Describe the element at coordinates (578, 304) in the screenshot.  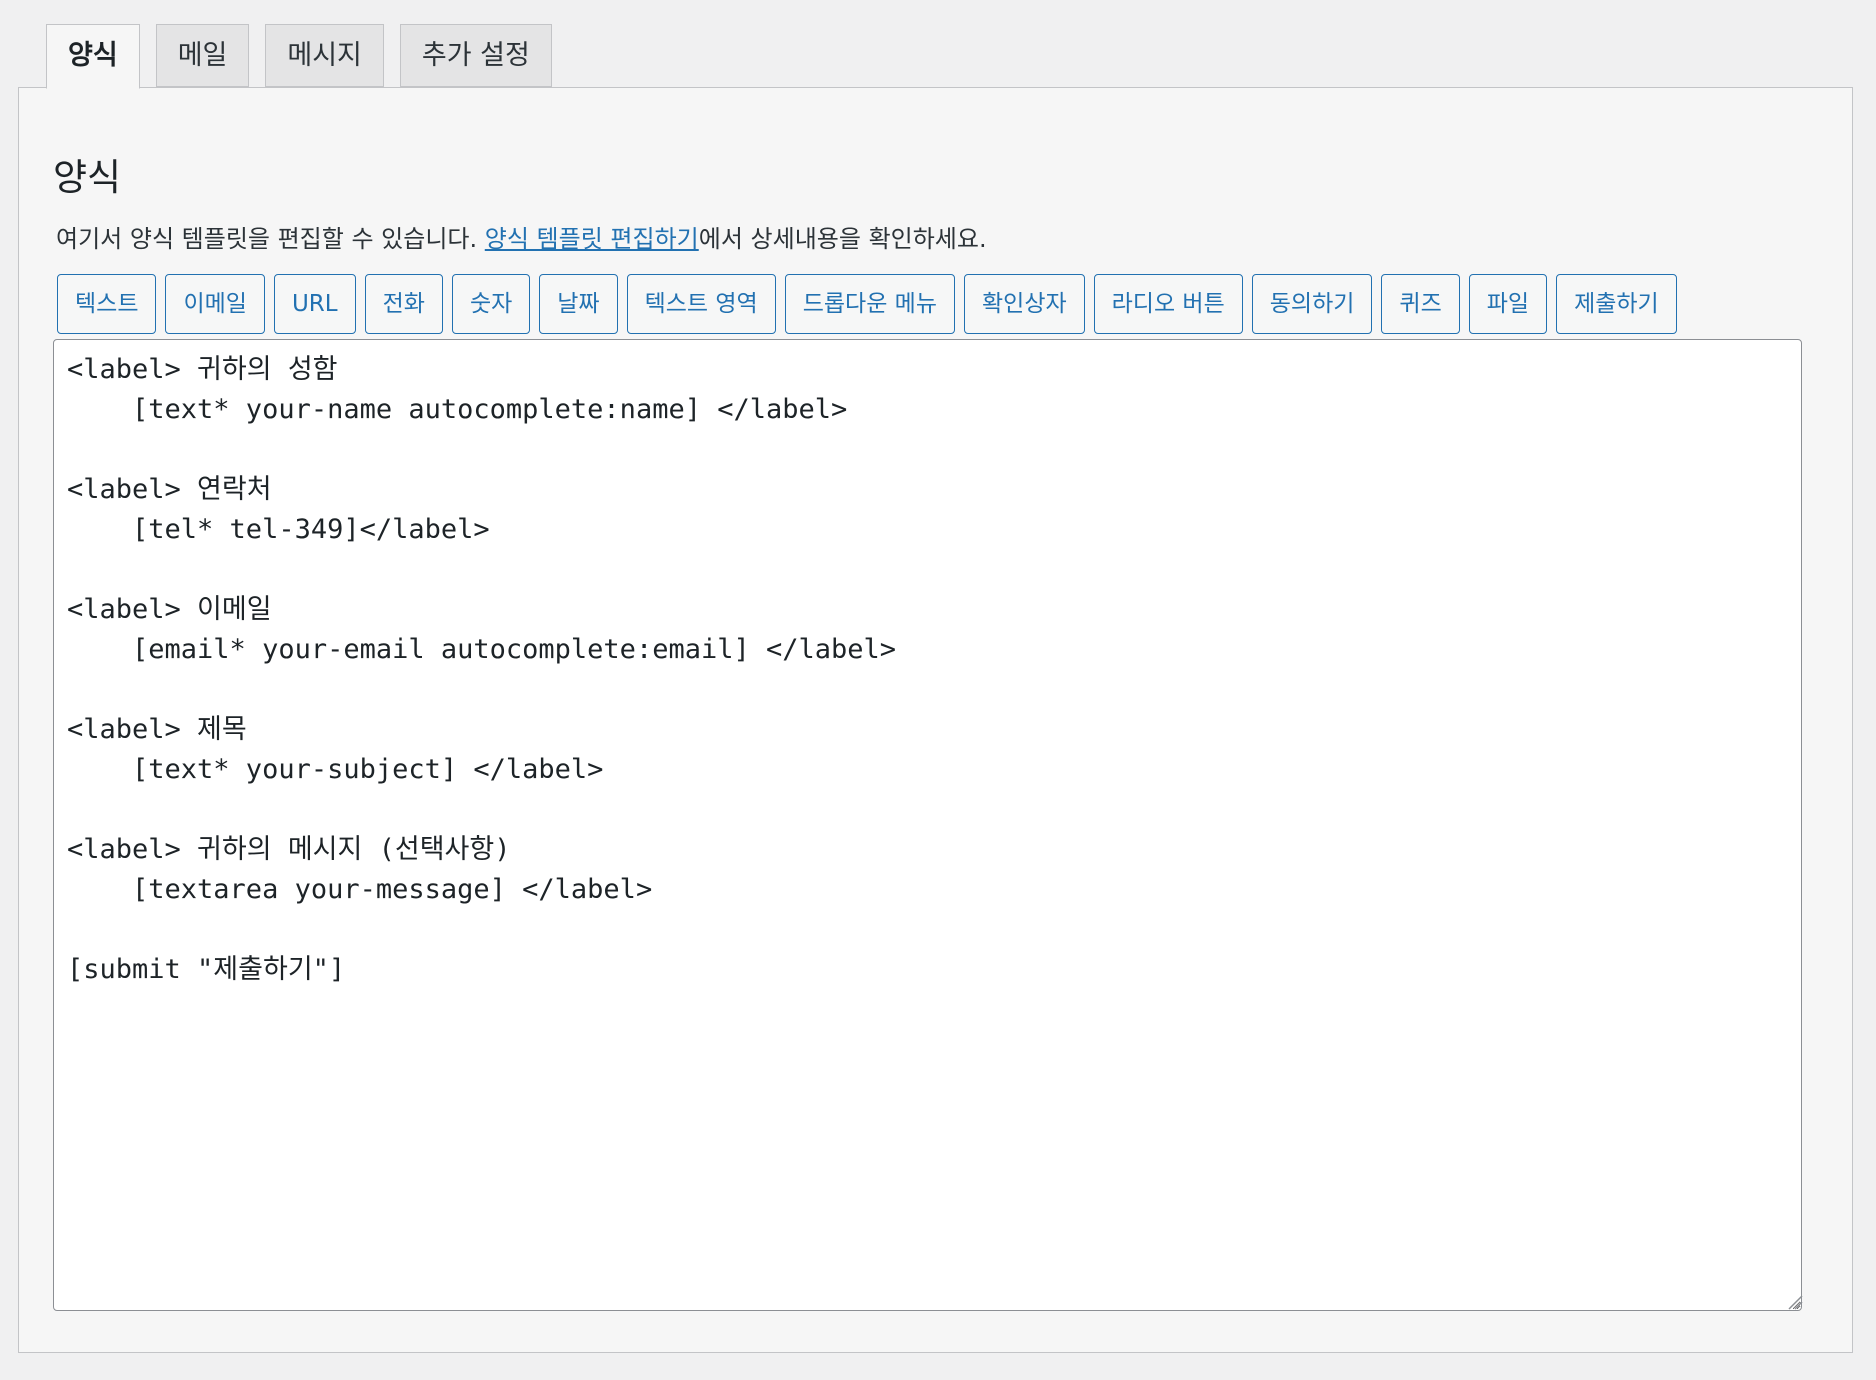
I see `date-tag-button: 날짜` at that location.